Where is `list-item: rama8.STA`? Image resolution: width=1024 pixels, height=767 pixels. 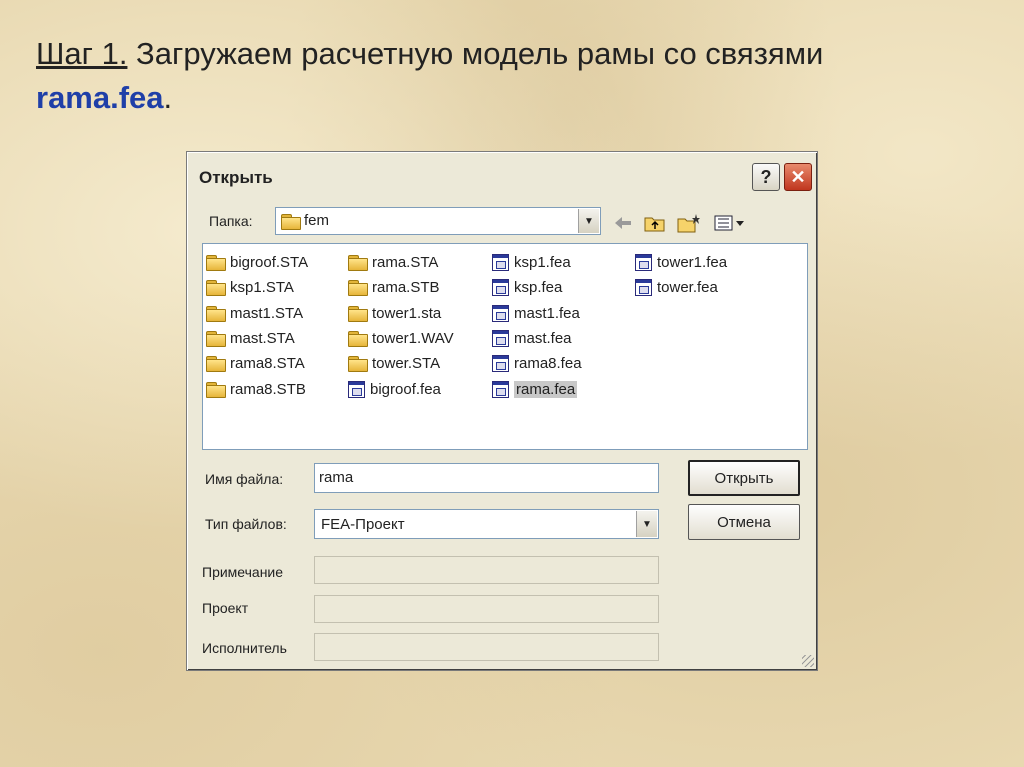
list-item: rama8.STA is located at coordinates (257, 363).